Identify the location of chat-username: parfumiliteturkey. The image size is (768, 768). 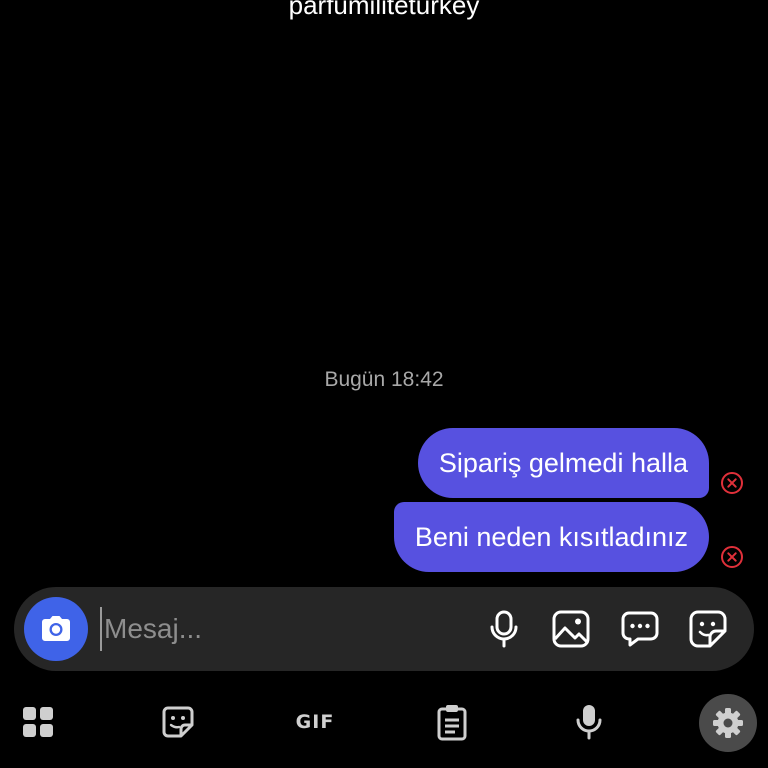
(384, 10).